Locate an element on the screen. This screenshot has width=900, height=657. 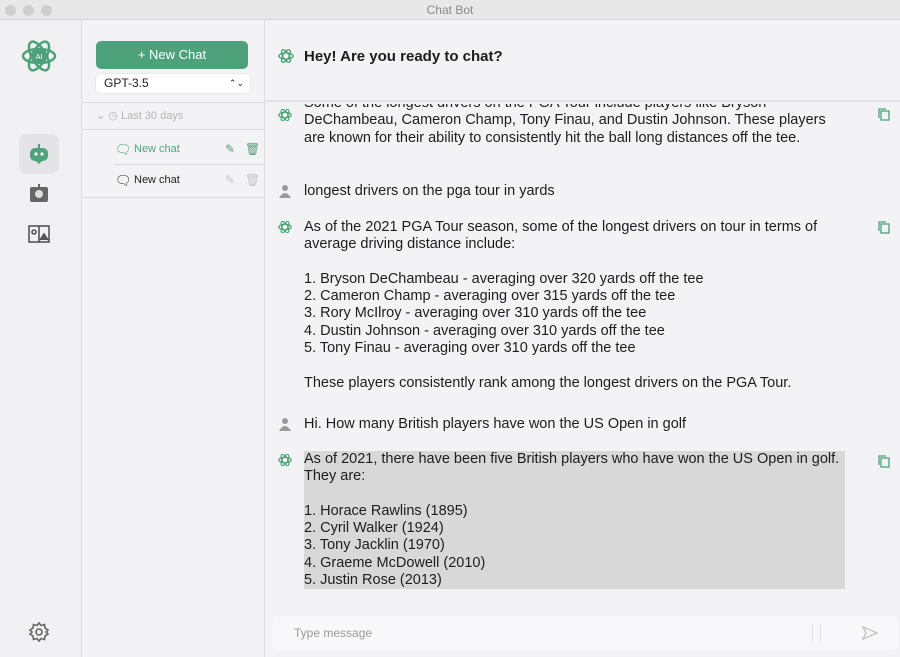
zoom-window-button is located at coordinates (46, 10).